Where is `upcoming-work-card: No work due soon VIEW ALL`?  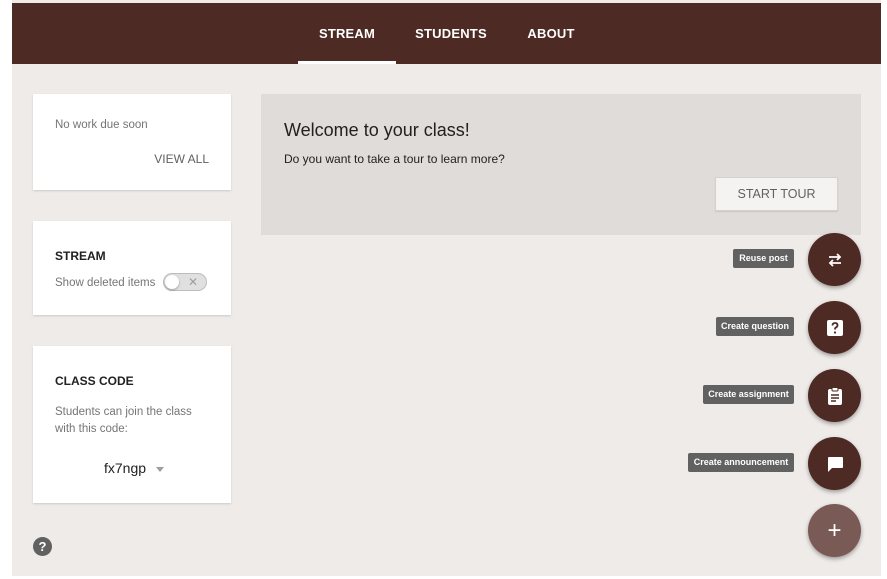
upcoming-work-card: No work due soon VIEW ALL is located at coordinates (132, 142).